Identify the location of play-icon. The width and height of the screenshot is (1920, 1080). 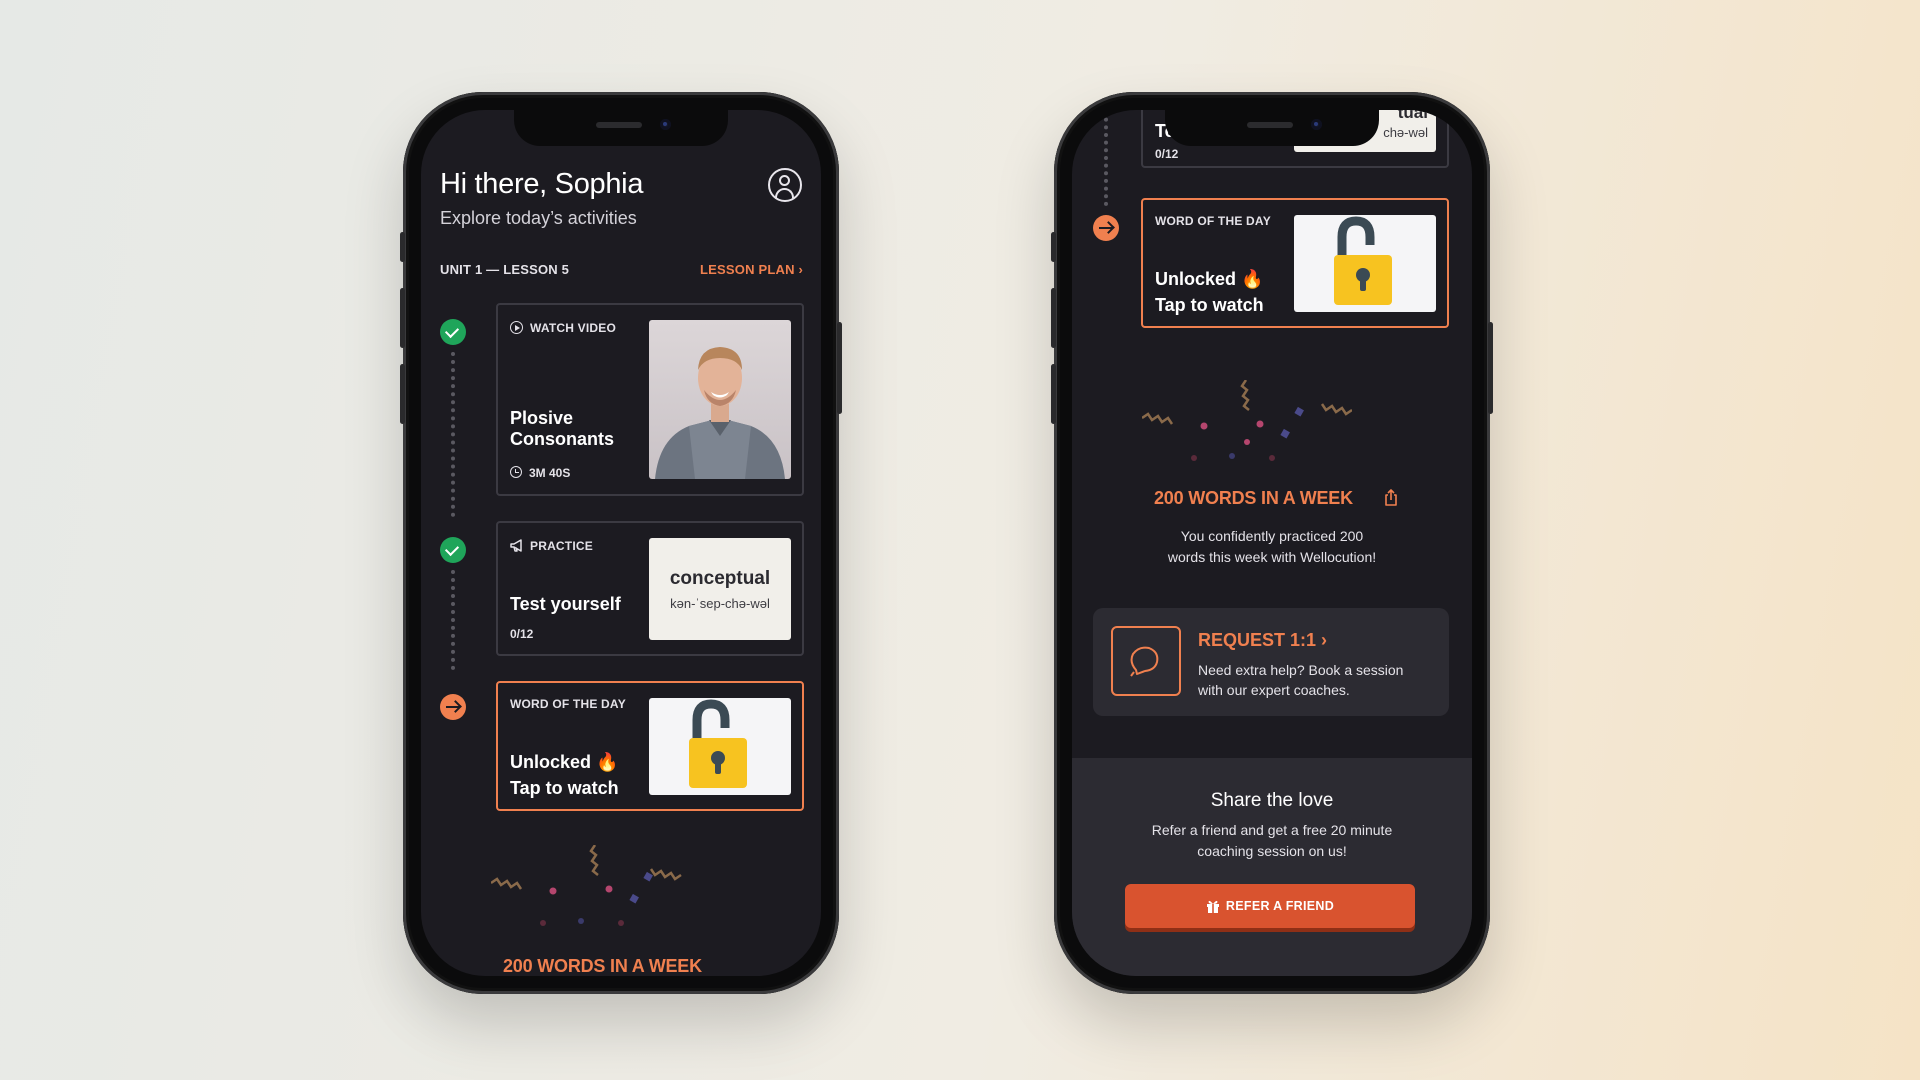
(516, 327).